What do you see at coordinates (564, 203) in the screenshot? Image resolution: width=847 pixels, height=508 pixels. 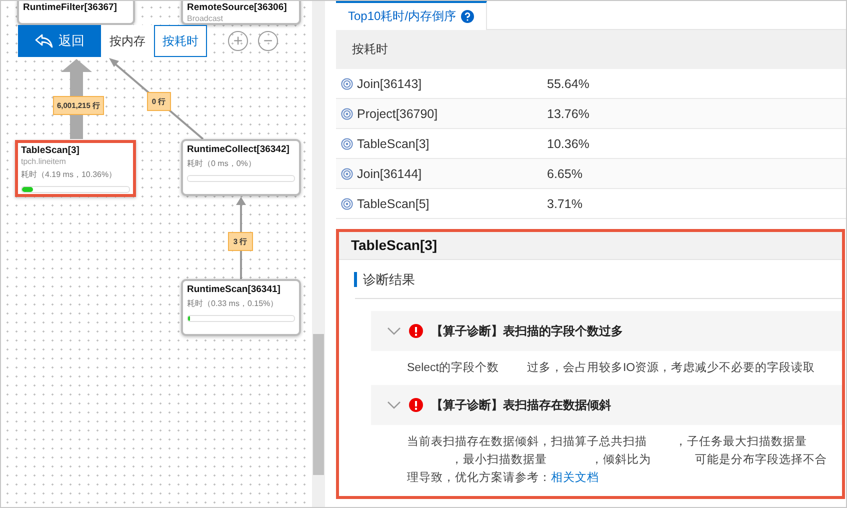 I see `table-cell: 3.71%` at bounding box center [564, 203].